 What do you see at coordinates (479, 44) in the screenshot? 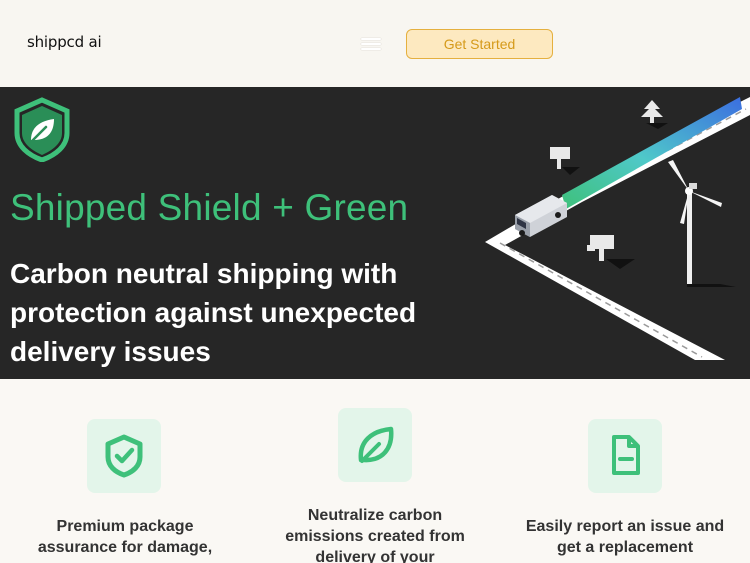
I see `get-started-button: Get Started` at bounding box center [479, 44].